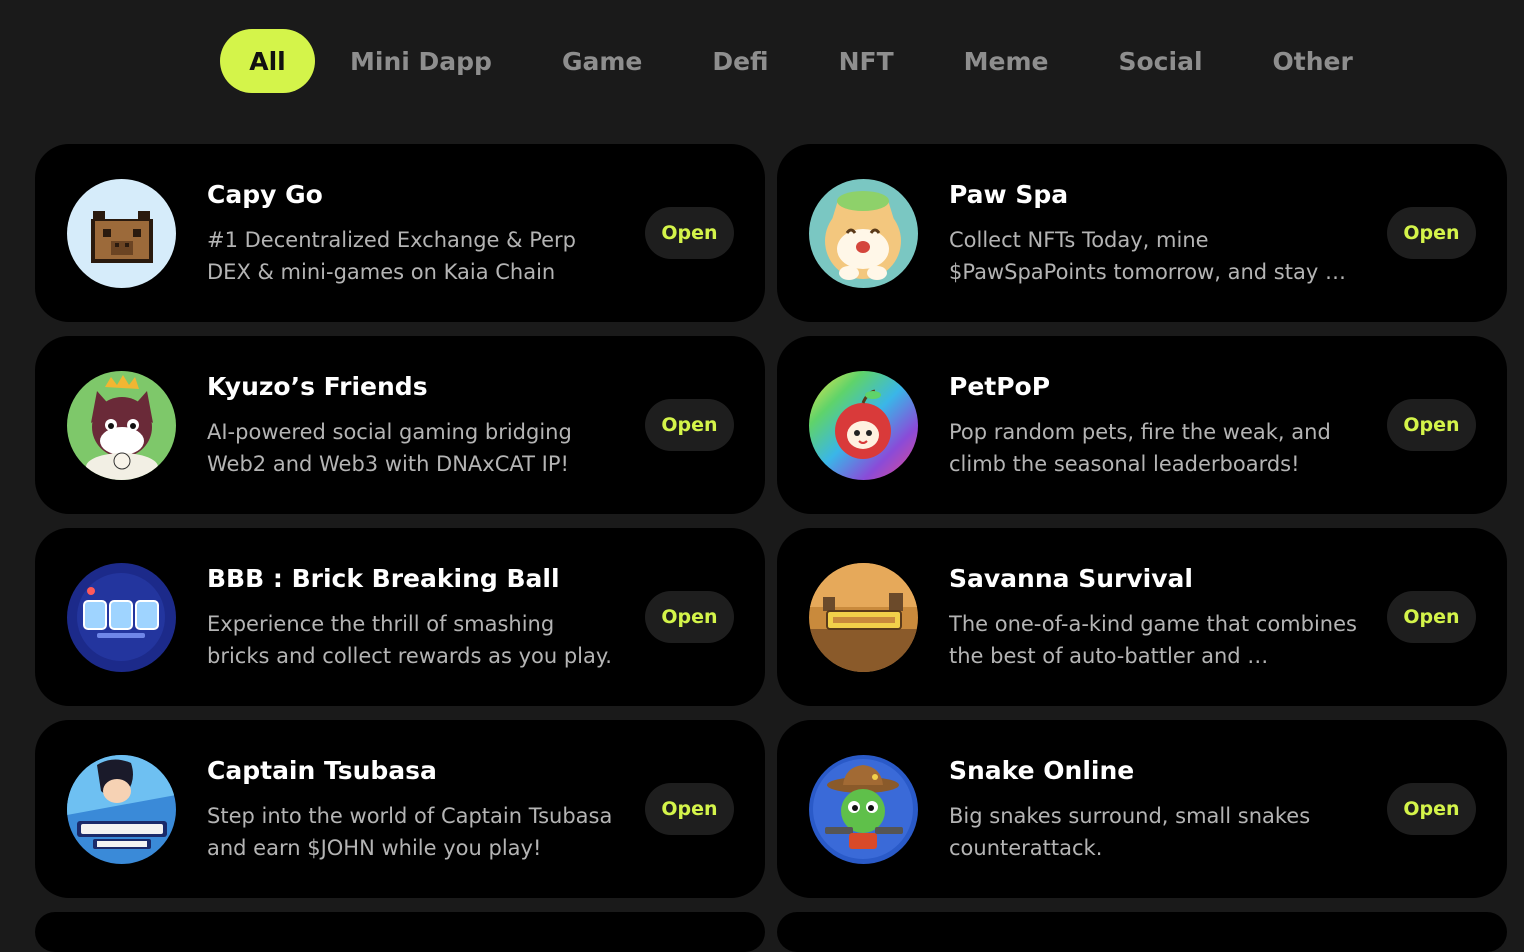  Describe the element at coordinates (863, 617) in the screenshot. I see `savanna-logo-icon` at that location.